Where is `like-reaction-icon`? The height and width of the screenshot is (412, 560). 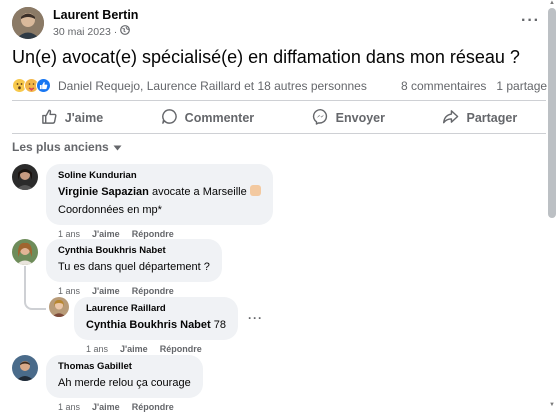 like-reaction-icon is located at coordinates (43, 85).